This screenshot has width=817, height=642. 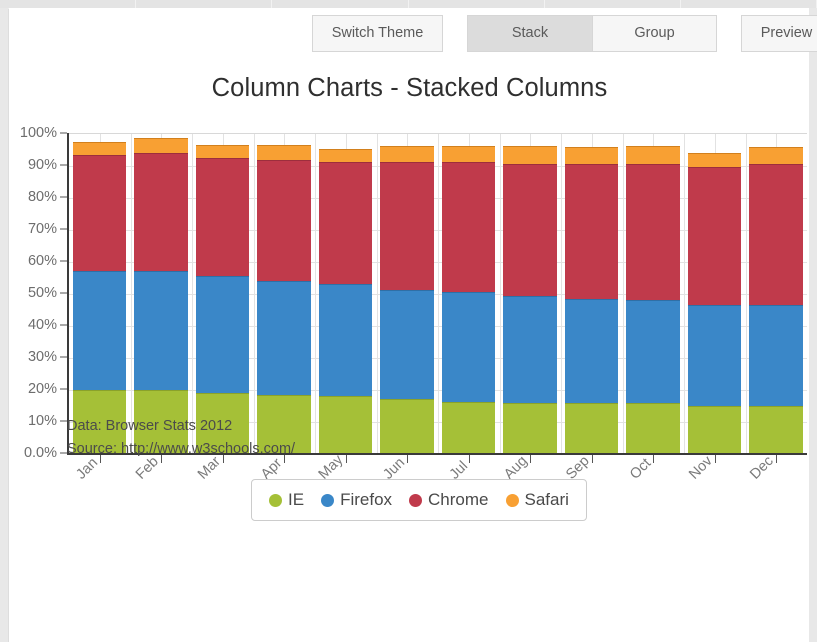 I want to click on preview-button: Preview, so click(x=779, y=33).